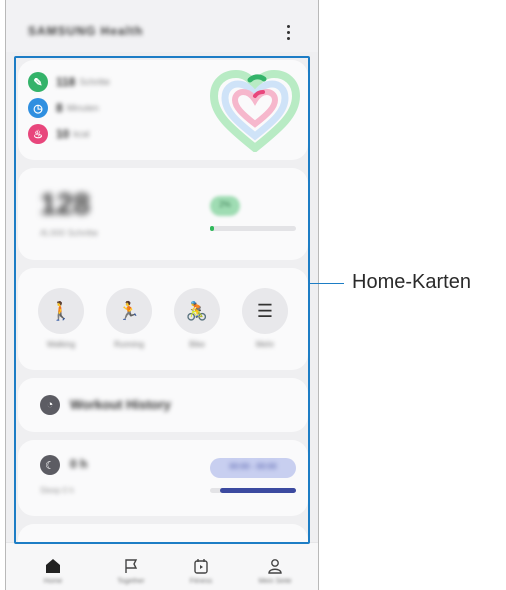 Image resolution: width=506 pixels, height=590 pixels. What do you see at coordinates (86, 31) in the screenshot?
I see `app-title: SAMSUNG Health` at bounding box center [86, 31].